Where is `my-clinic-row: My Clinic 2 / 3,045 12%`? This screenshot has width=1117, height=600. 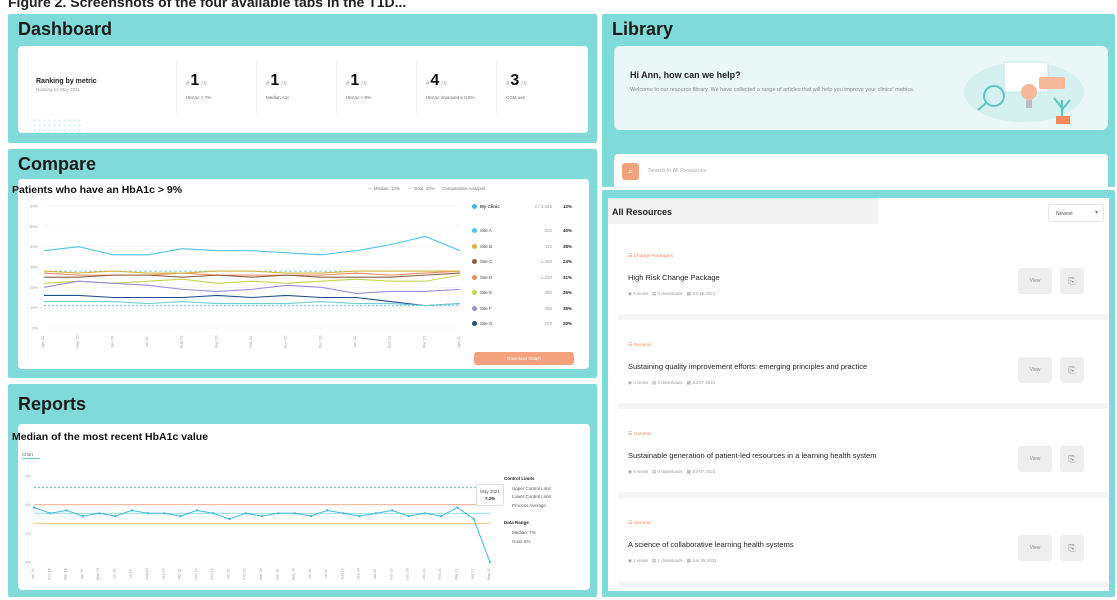 my-clinic-row: My Clinic 2 / 3,045 12% is located at coordinates (522, 207).